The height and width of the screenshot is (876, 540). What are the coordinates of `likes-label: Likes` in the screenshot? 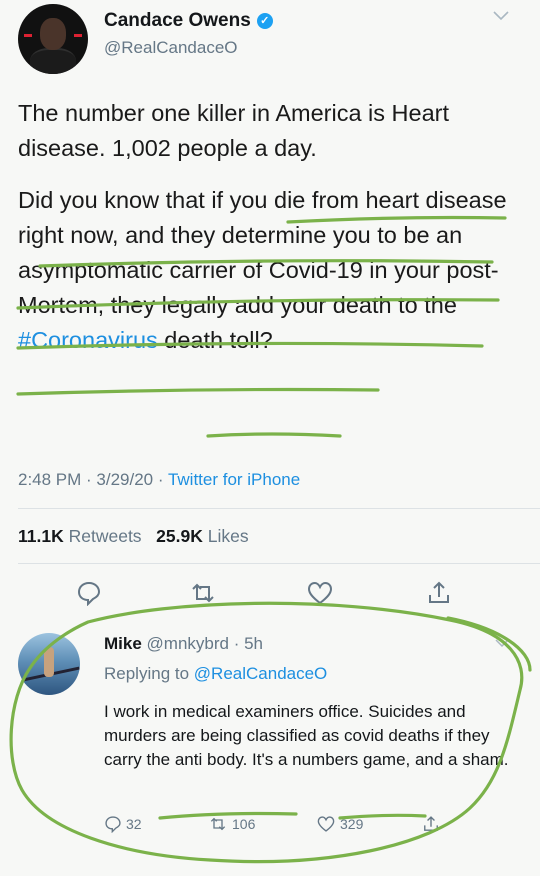 It's located at (228, 536).